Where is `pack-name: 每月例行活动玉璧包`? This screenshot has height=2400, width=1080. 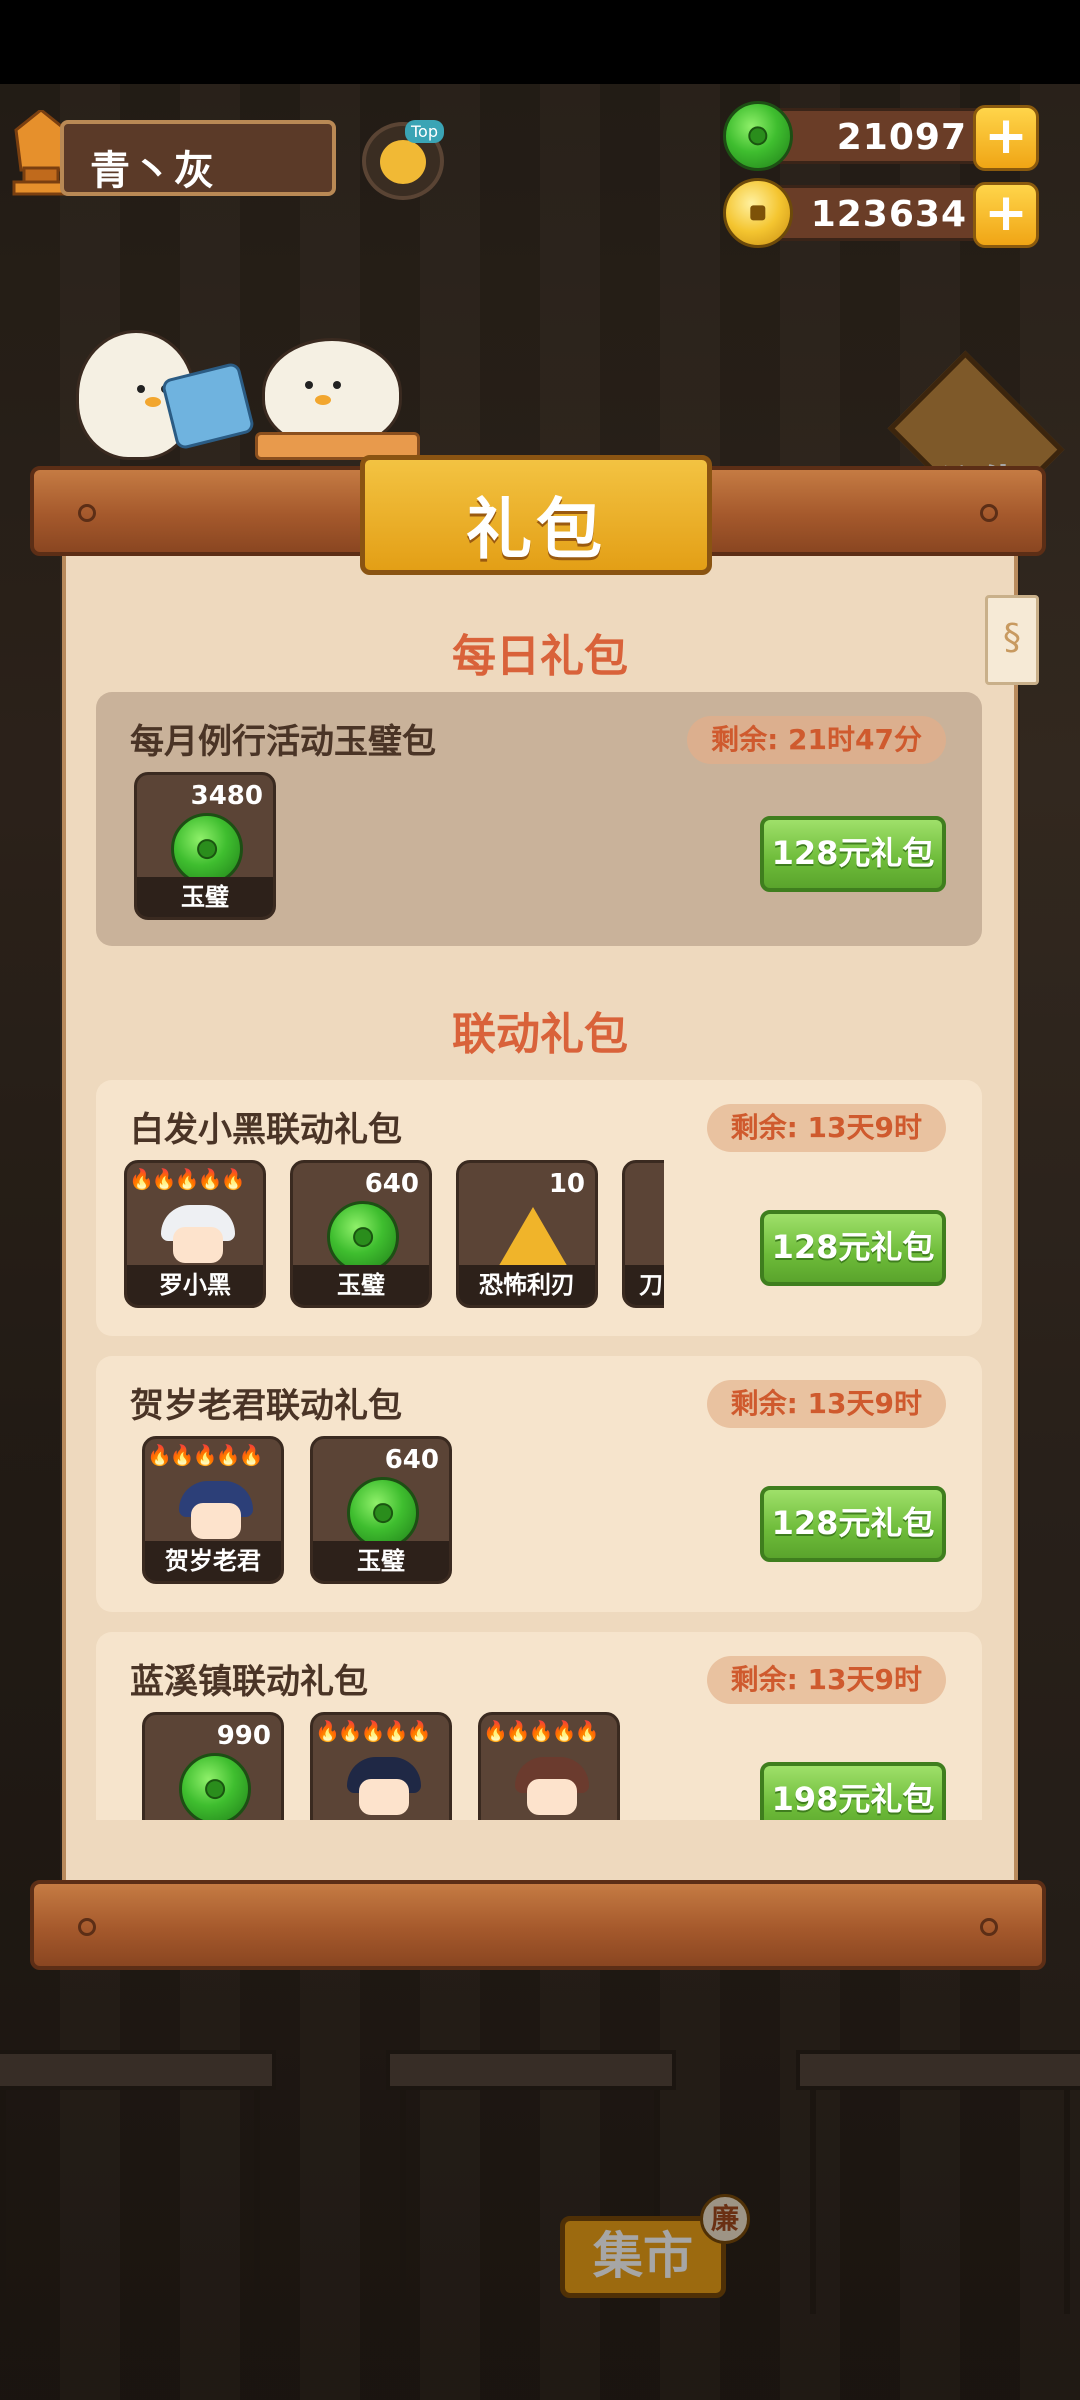 pack-name: 每月例行活动玉璧包 is located at coordinates (283, 742).